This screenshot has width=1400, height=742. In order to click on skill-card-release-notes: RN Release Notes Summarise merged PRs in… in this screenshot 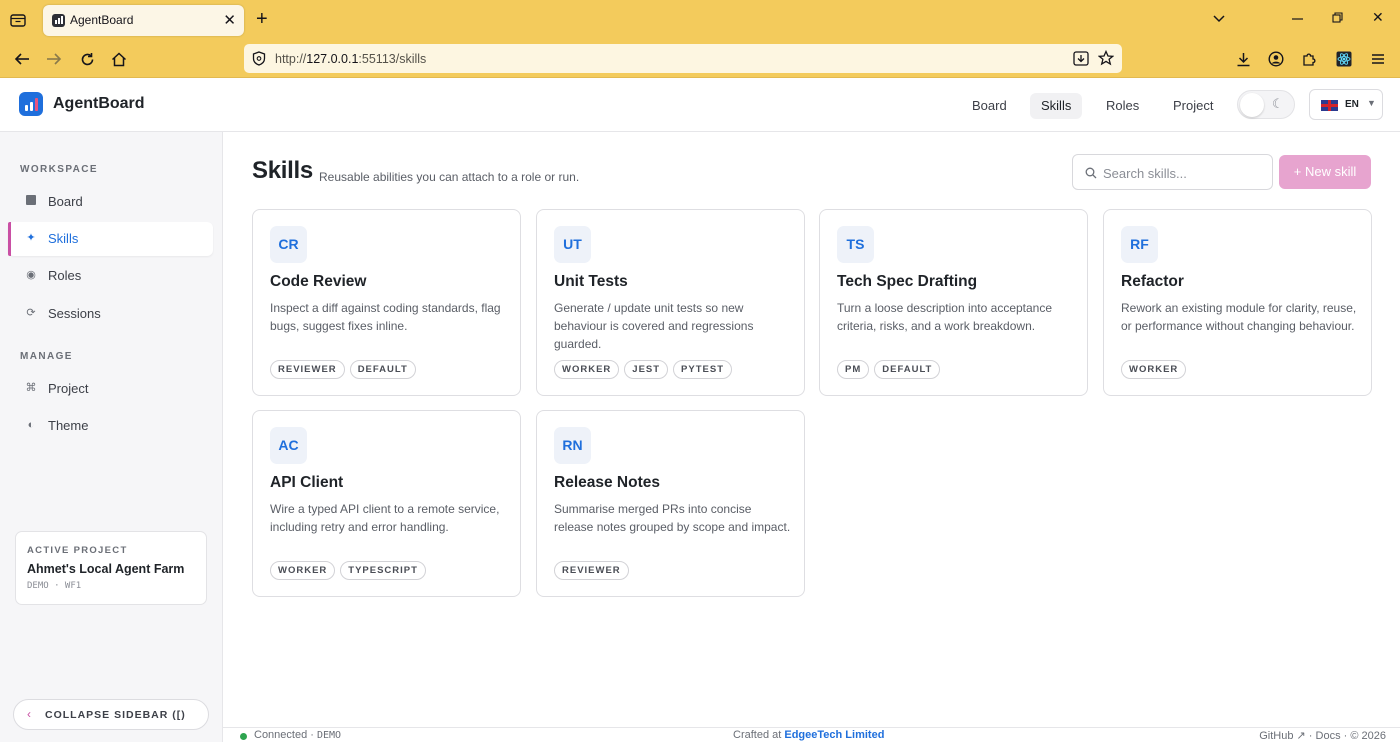, I will do `click(670, 503)`.